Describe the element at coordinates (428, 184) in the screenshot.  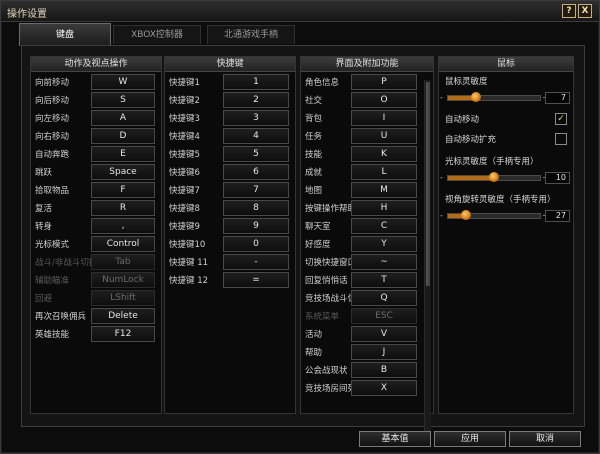
I see `scrollbar-thumb` at that location.